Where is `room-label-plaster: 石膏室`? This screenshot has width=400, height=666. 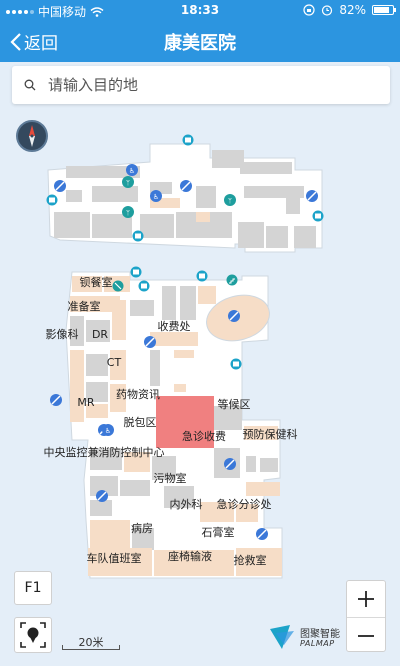
room-label-plaster: 石膏室 is located at coordinates (218, 532).